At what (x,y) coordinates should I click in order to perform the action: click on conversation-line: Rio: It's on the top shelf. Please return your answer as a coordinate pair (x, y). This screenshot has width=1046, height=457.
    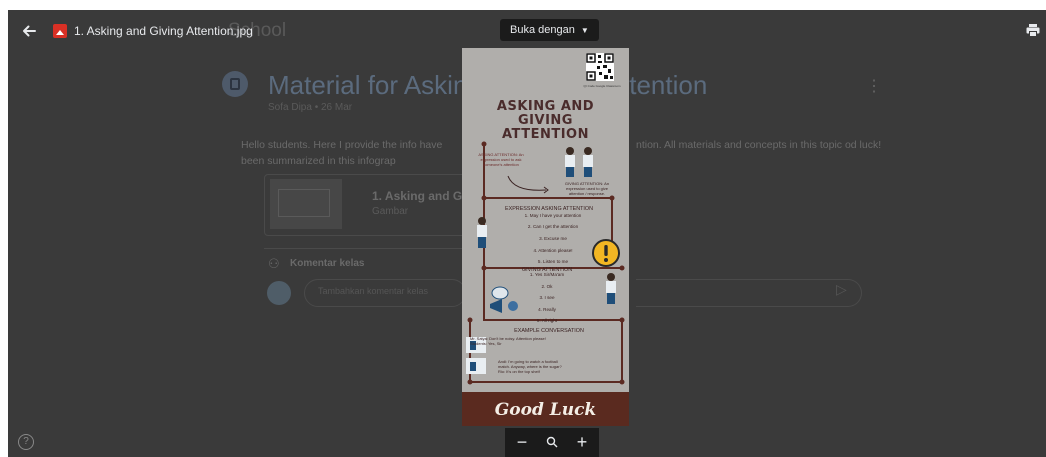
    Looking at the image, I should click on (519, 371).